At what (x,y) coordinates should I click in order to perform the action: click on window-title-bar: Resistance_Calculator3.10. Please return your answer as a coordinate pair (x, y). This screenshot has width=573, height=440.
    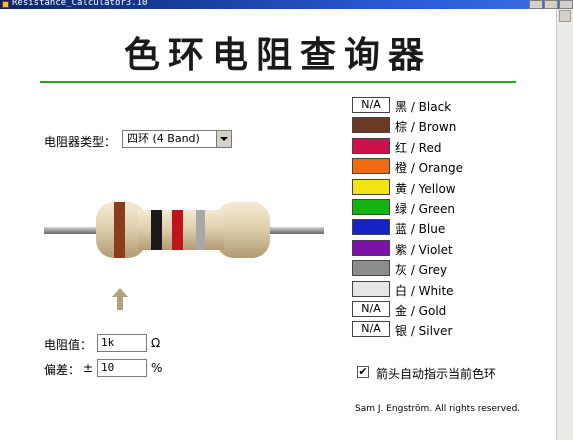
    Looking at the image, I should click on (286, 4).